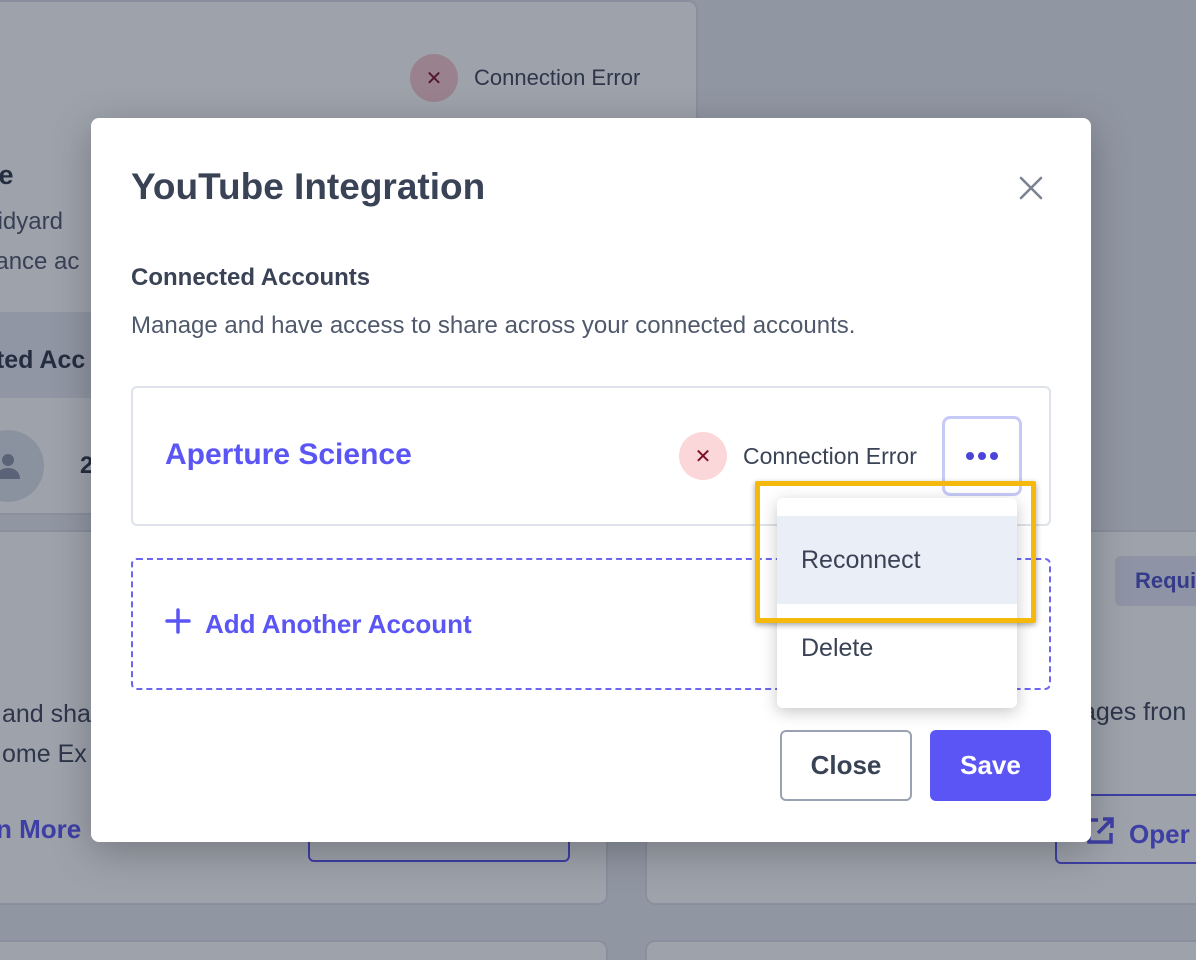 This screenshot has width=1196, height=960. I want to click on x-icon: ✕, so click(703, 456).